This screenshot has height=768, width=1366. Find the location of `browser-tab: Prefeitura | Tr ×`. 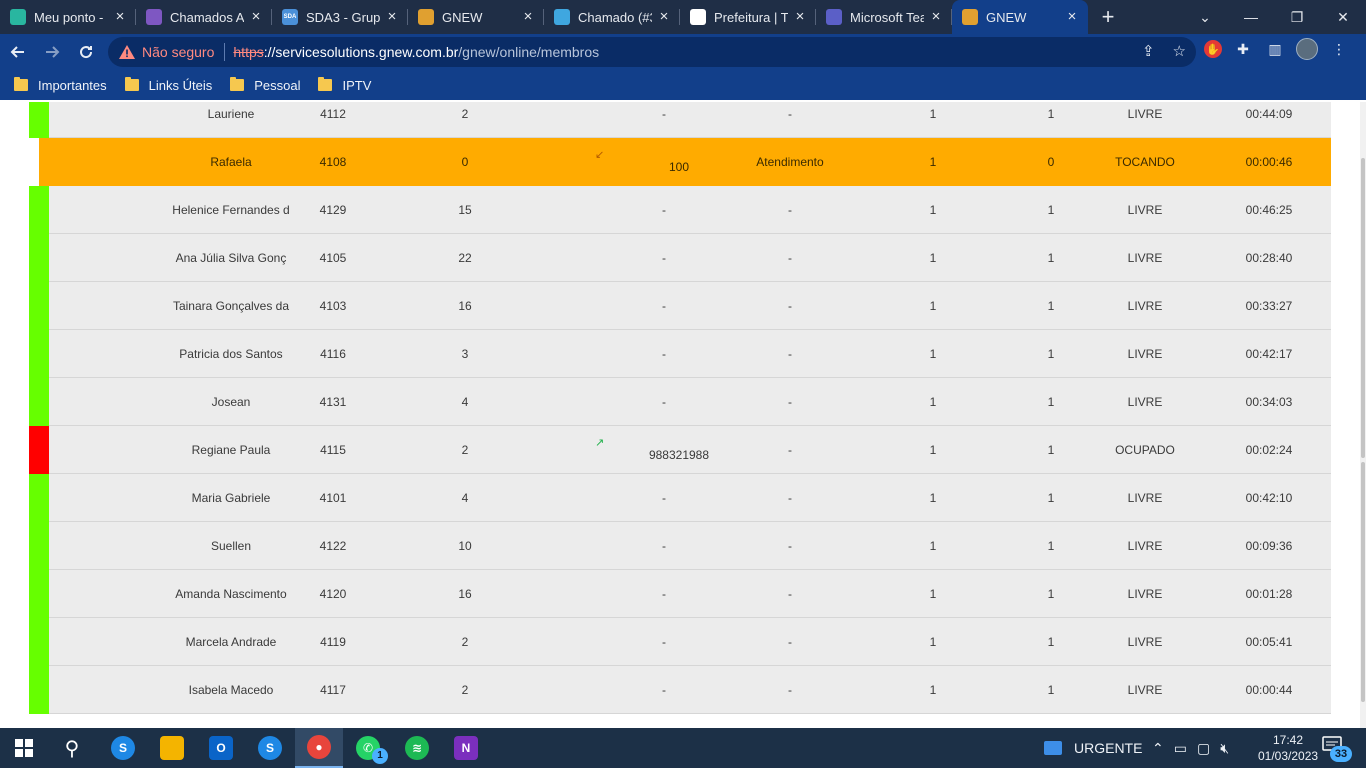

browser-tab: Prefeitura | Tr × is located at coordinates (748, 17).